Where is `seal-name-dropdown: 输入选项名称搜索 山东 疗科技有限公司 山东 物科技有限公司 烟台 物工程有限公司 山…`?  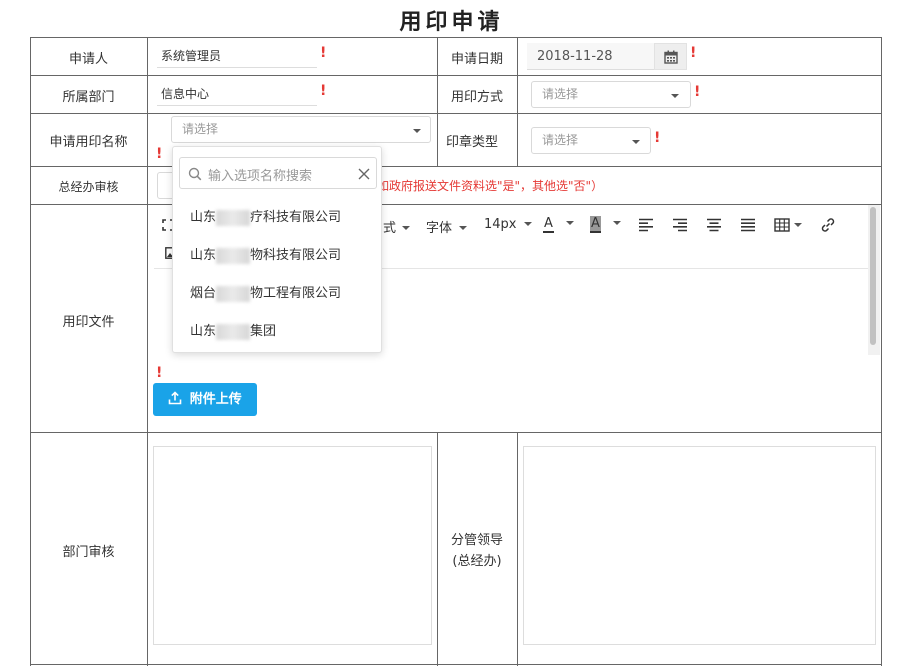 seal-name-dropdown: 输入选项名称搜索 山东 疗科技有限公司 山东 物科技有限公司 烟台 物工程有限公司 山… is located at coordinates (277, 249).